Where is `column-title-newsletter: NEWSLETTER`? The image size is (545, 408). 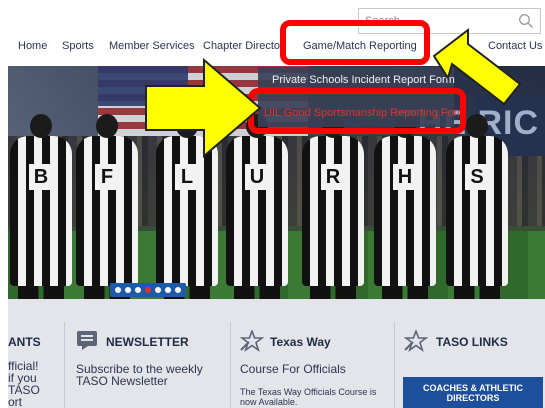 column-title-newsletter: NEWSLETTER is located at coordinates (147, 342).